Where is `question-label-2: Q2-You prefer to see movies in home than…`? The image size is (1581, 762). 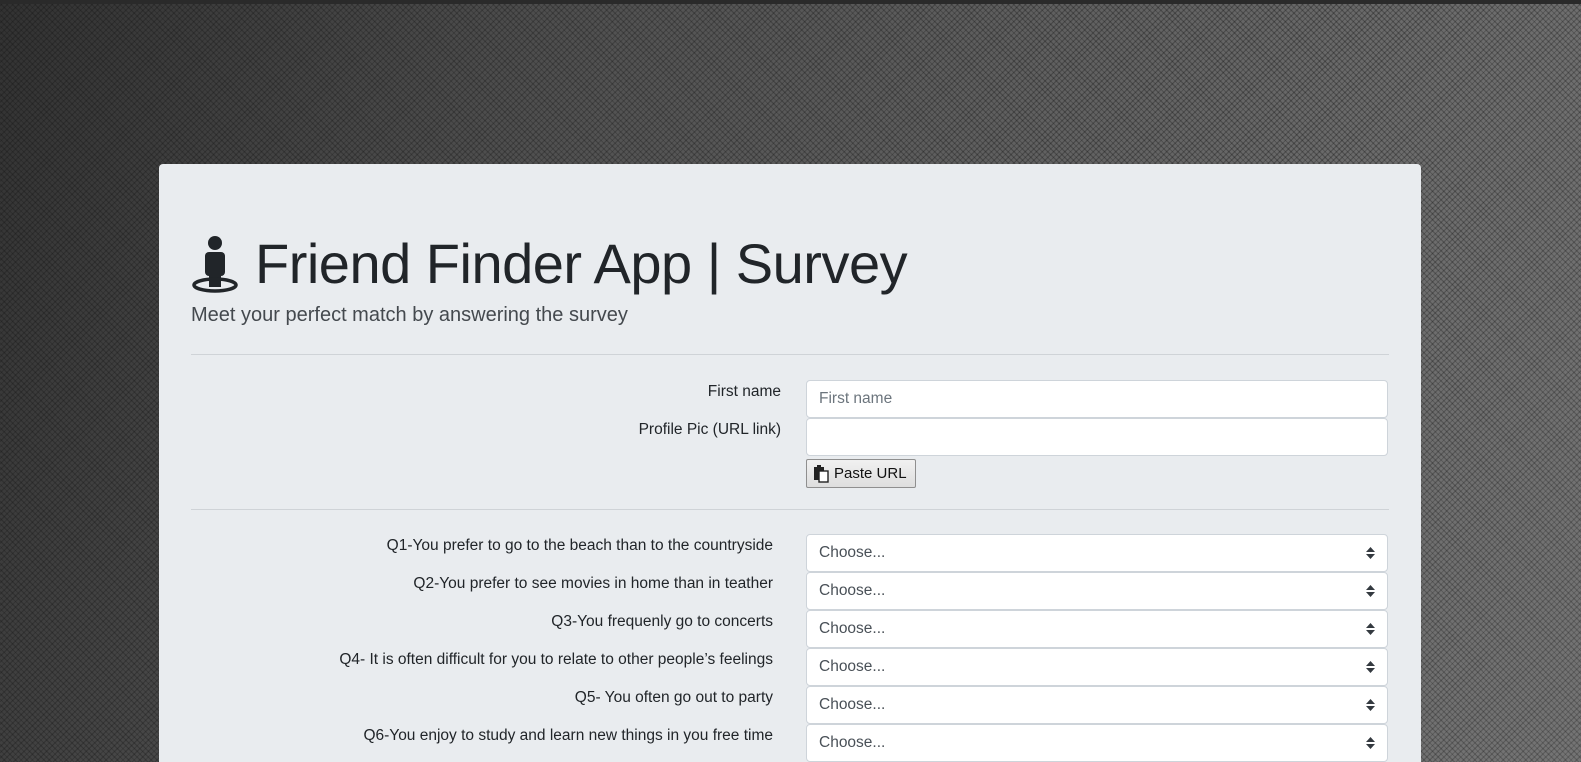 question-label-2: Q2-You prefer to see movies in home than… is located at coordinates (593, 583).